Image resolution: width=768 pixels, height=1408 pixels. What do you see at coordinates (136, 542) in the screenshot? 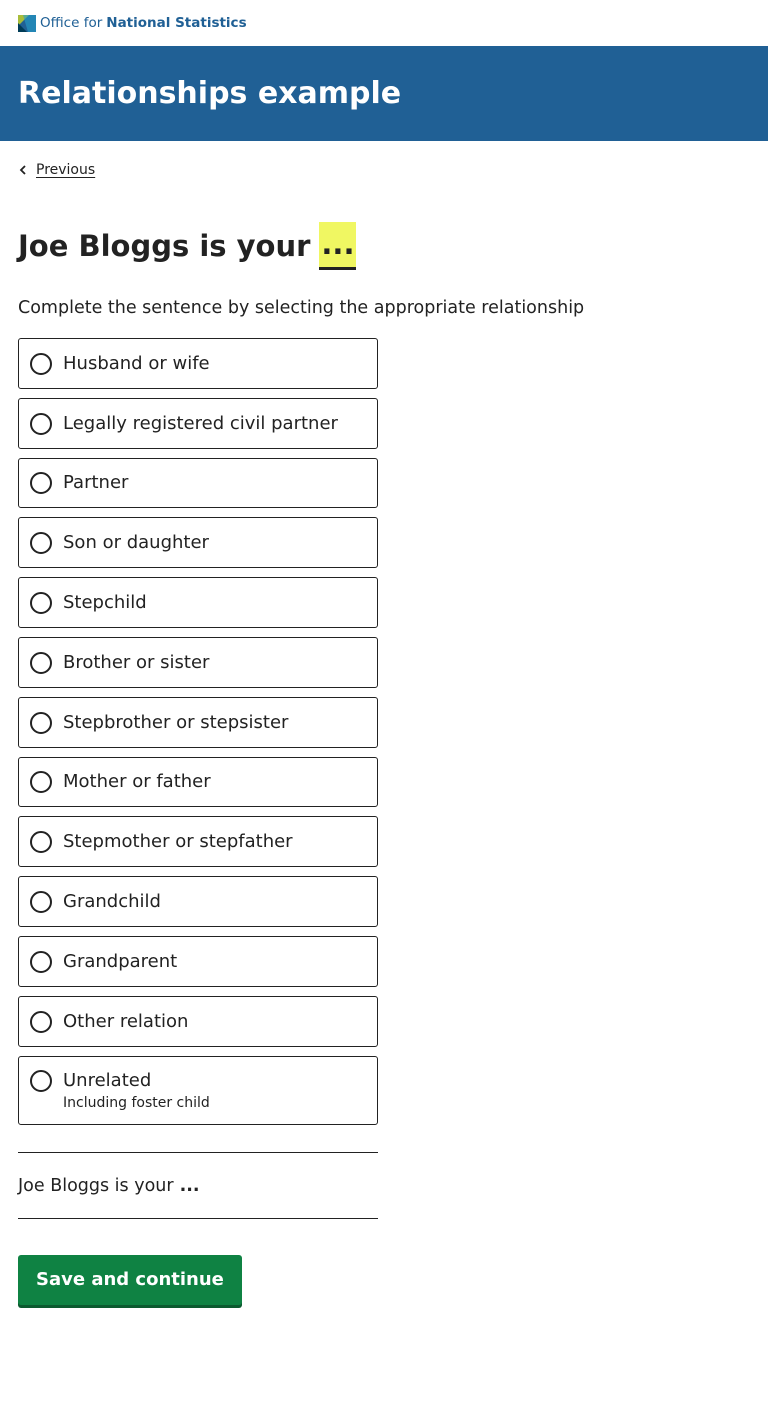
I see `option-label: Son or daughter` at bounding box center [136, 542].